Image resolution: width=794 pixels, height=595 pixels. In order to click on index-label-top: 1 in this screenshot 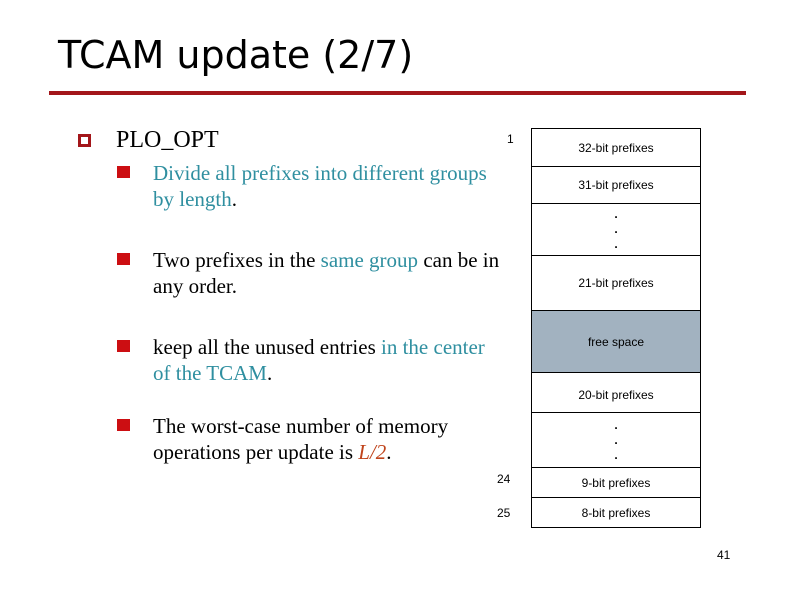, I will do `click(510, 139)`.